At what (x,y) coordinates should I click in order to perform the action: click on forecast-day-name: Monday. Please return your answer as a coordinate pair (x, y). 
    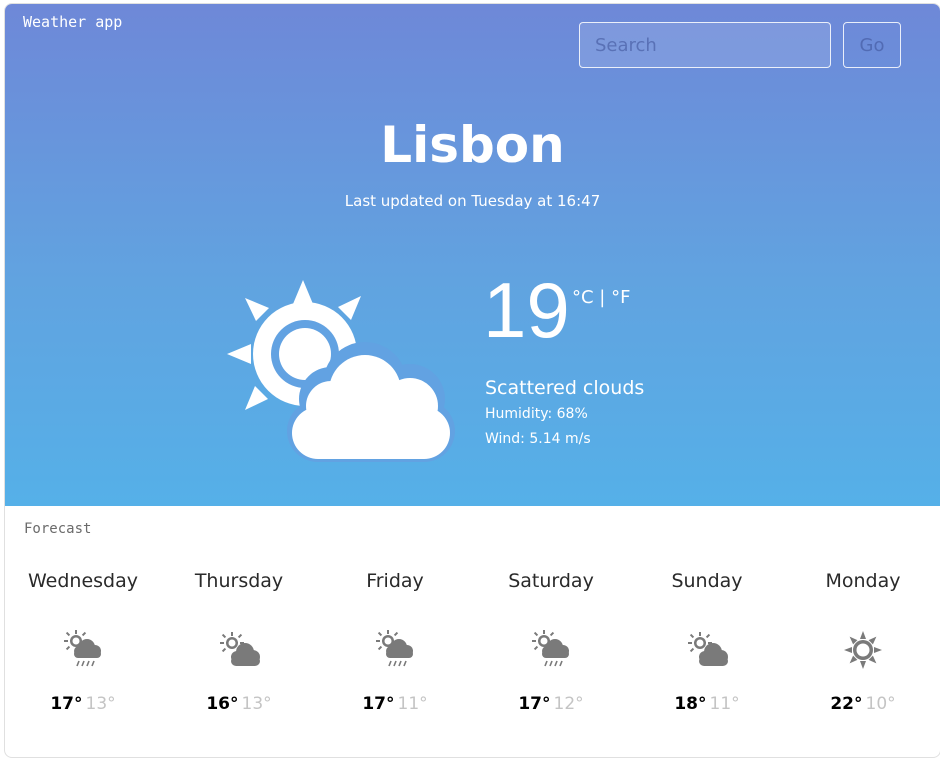
    Looking at the image, I should click on (863, 581).